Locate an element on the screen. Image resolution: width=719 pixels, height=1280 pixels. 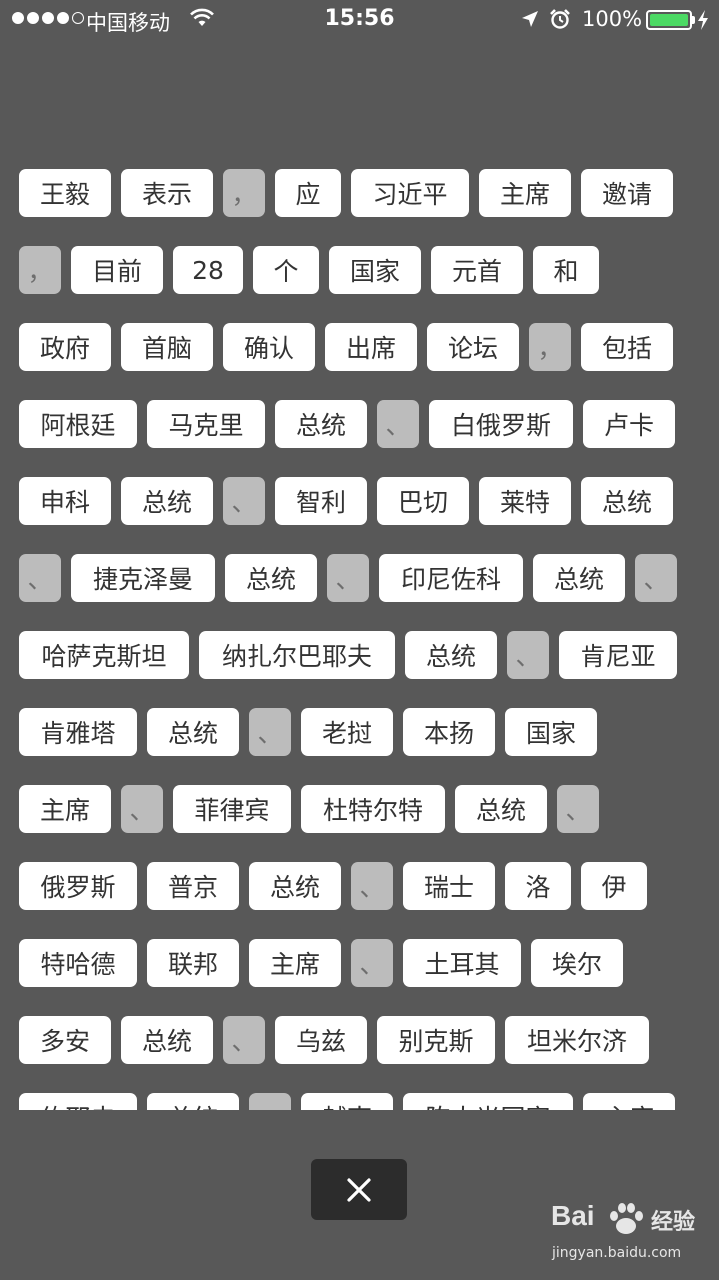
word-chip: 伊 is located at coordinates (614, 886).